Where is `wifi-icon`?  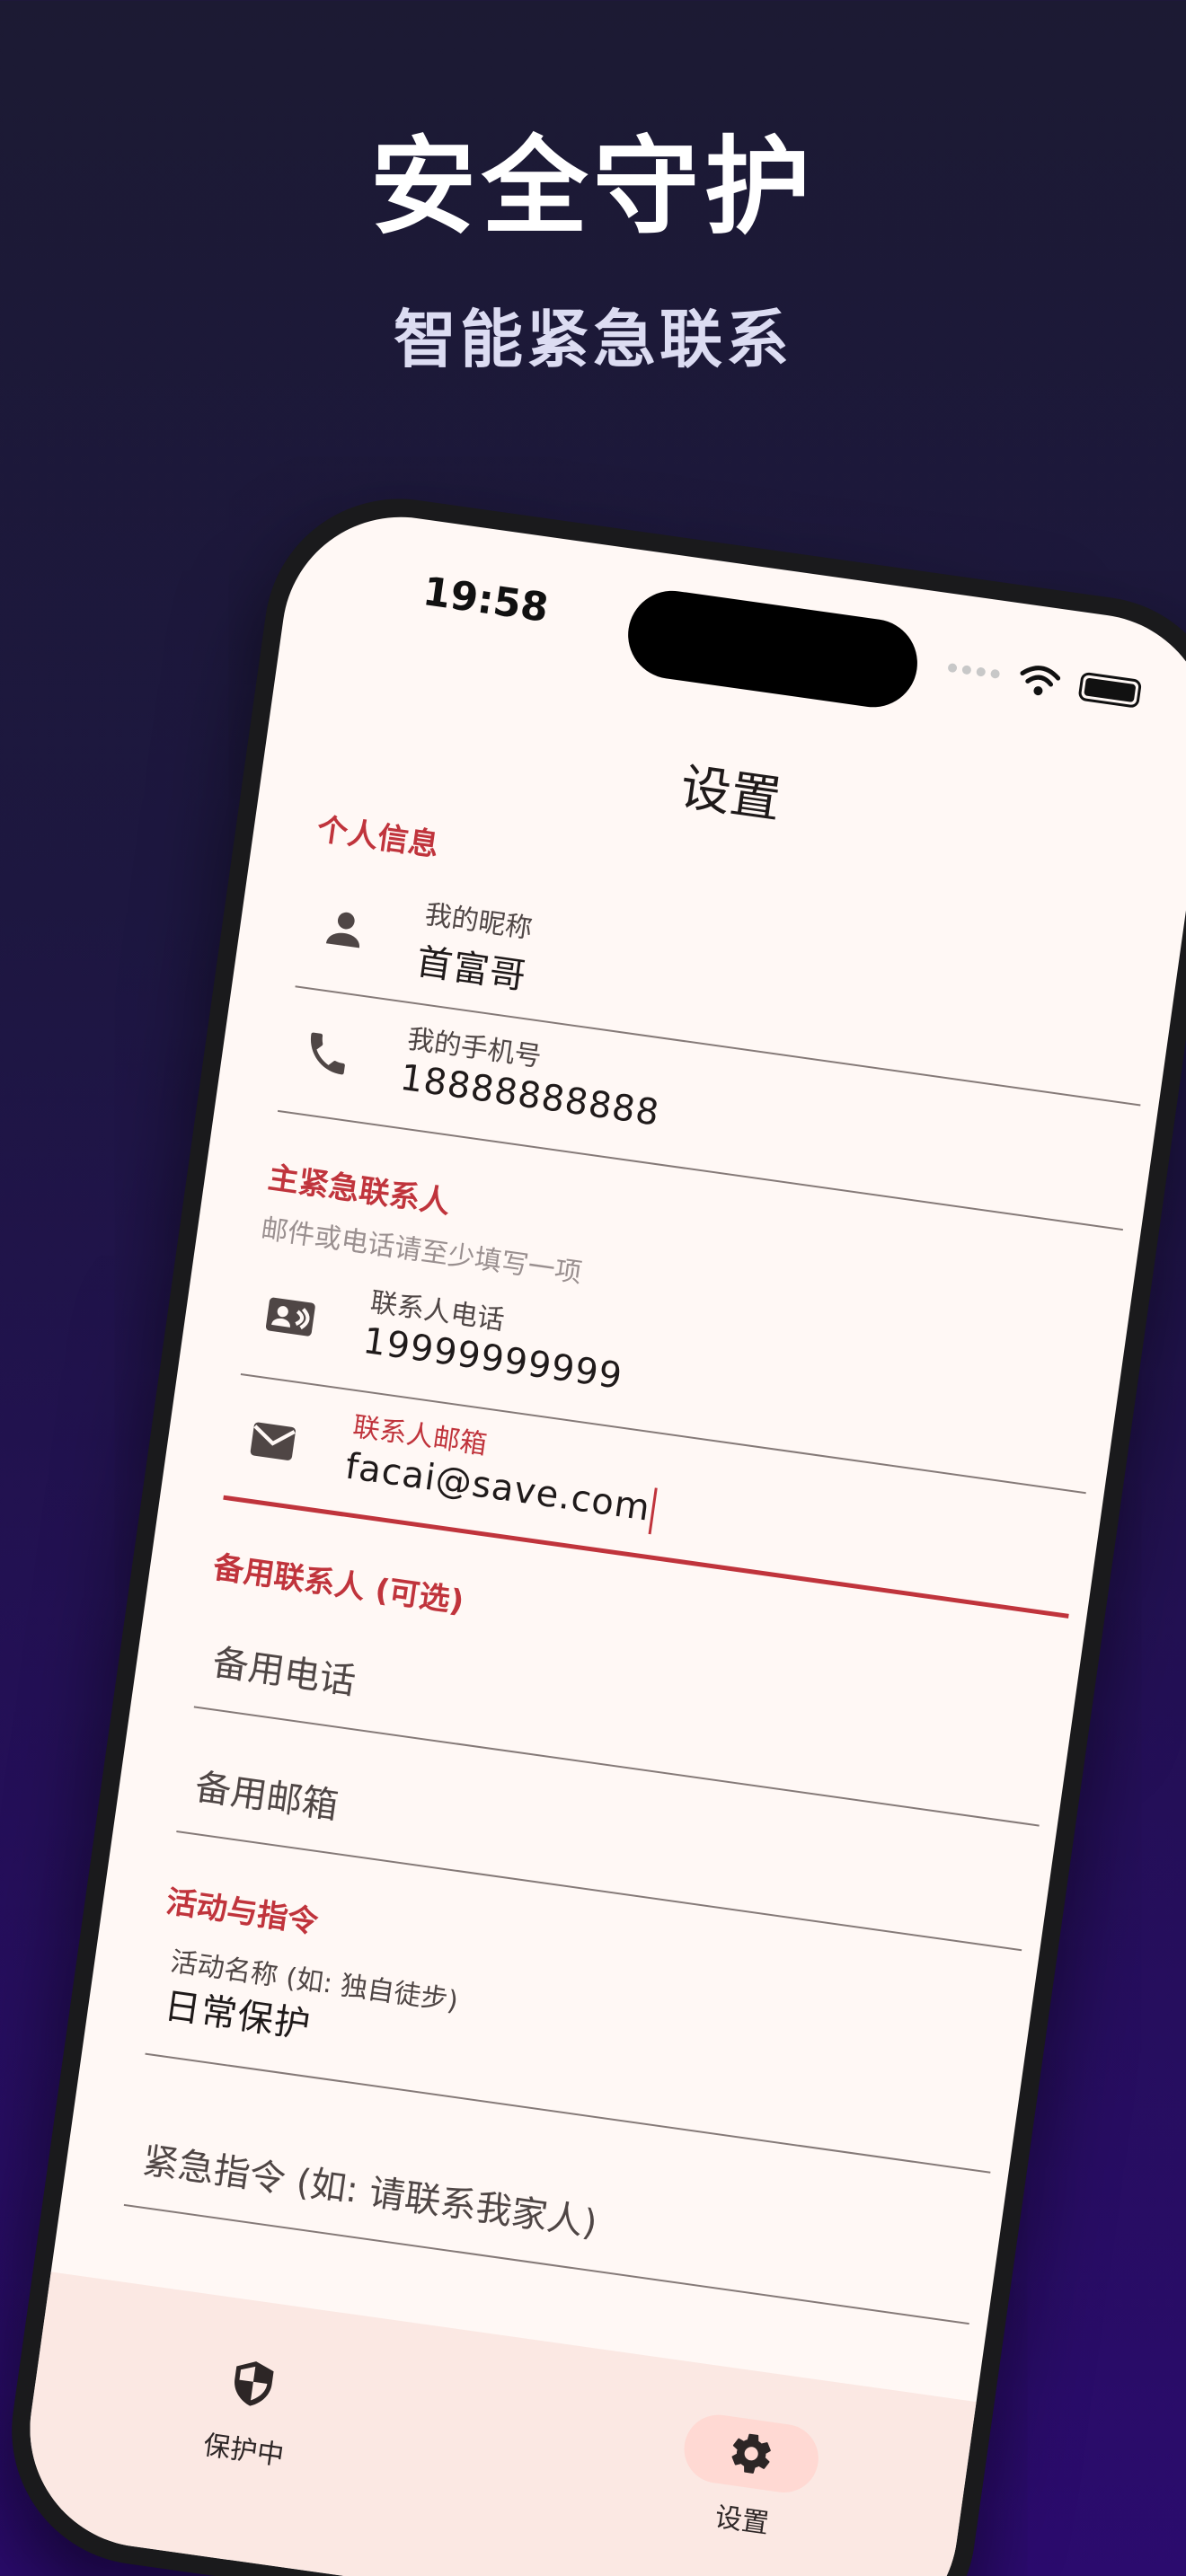
wifi-icon is located at coordinates (1040, 681).